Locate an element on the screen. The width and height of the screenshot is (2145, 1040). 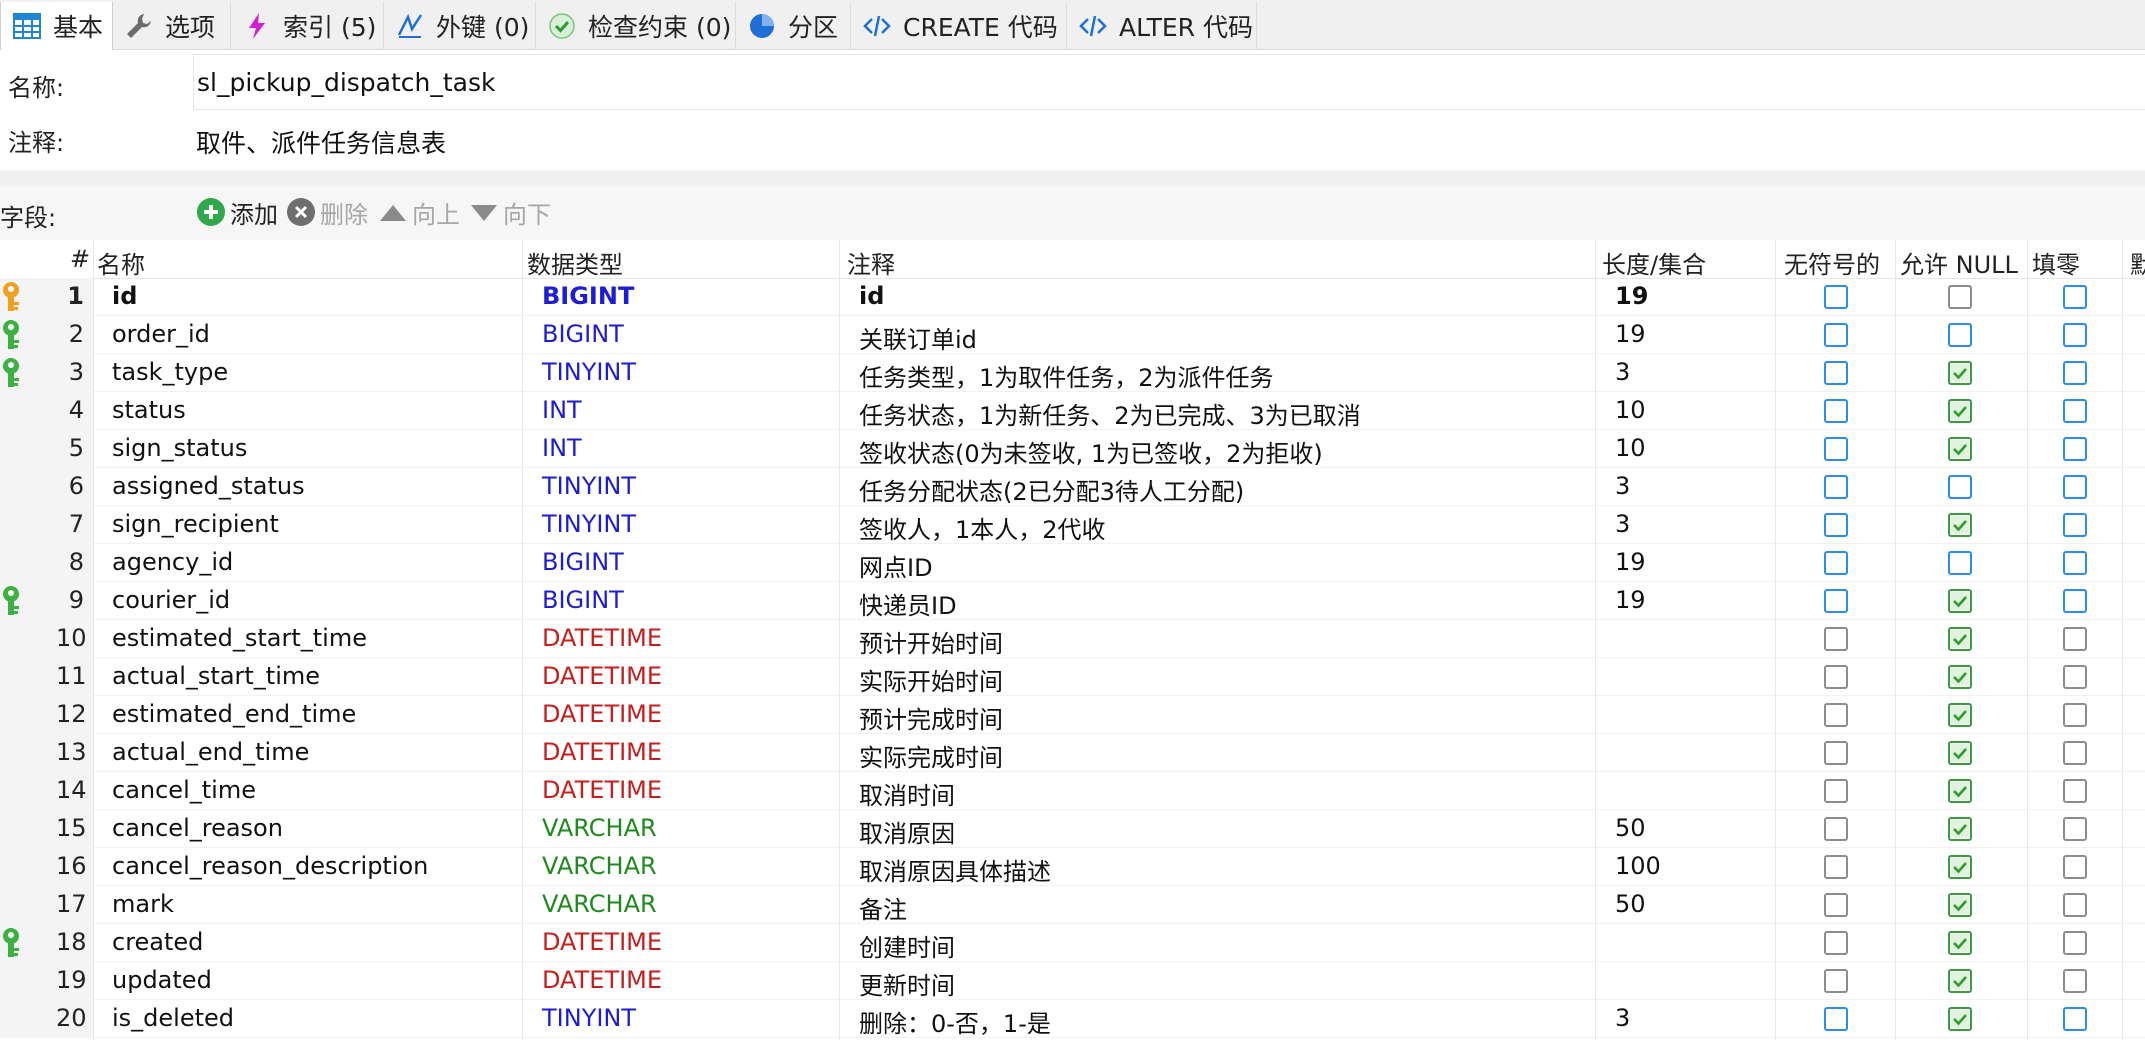
field-name-cell: cancel_time is located at coordinates (184, 790).